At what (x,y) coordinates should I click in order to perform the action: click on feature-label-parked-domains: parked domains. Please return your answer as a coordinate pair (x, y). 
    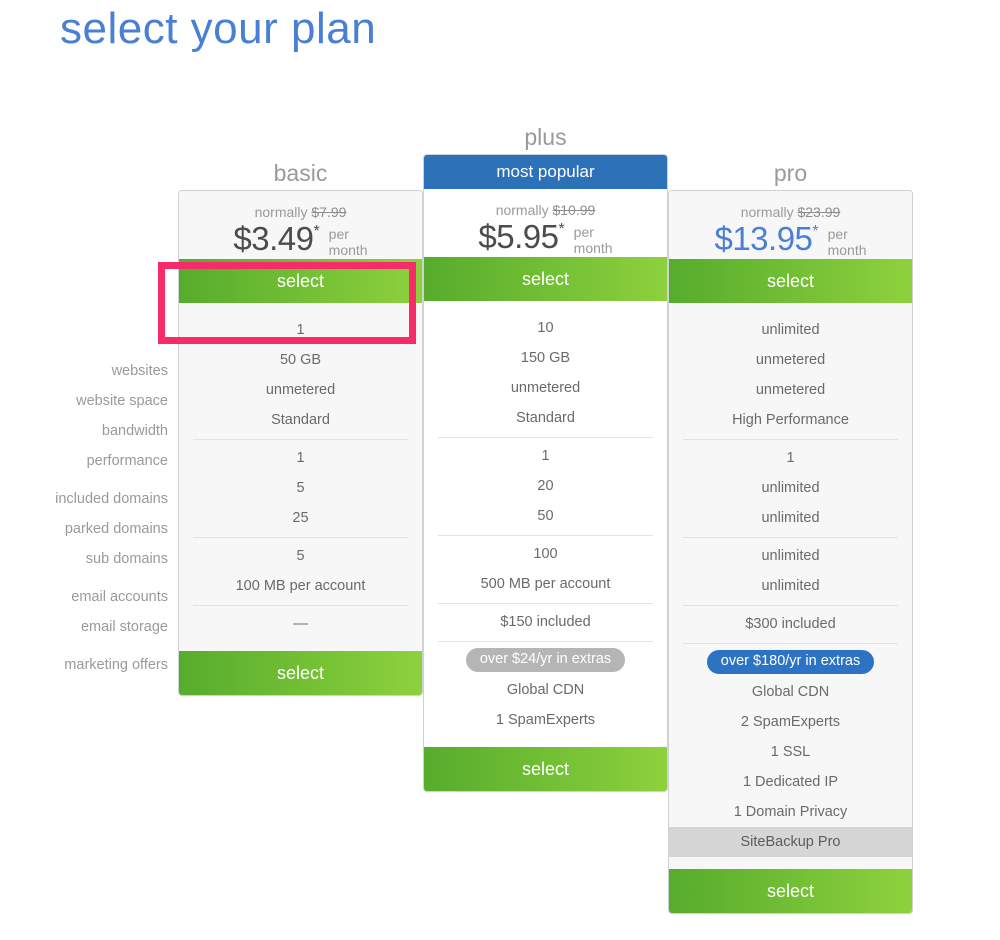
    Looking at the image, I should click on (116, 529).